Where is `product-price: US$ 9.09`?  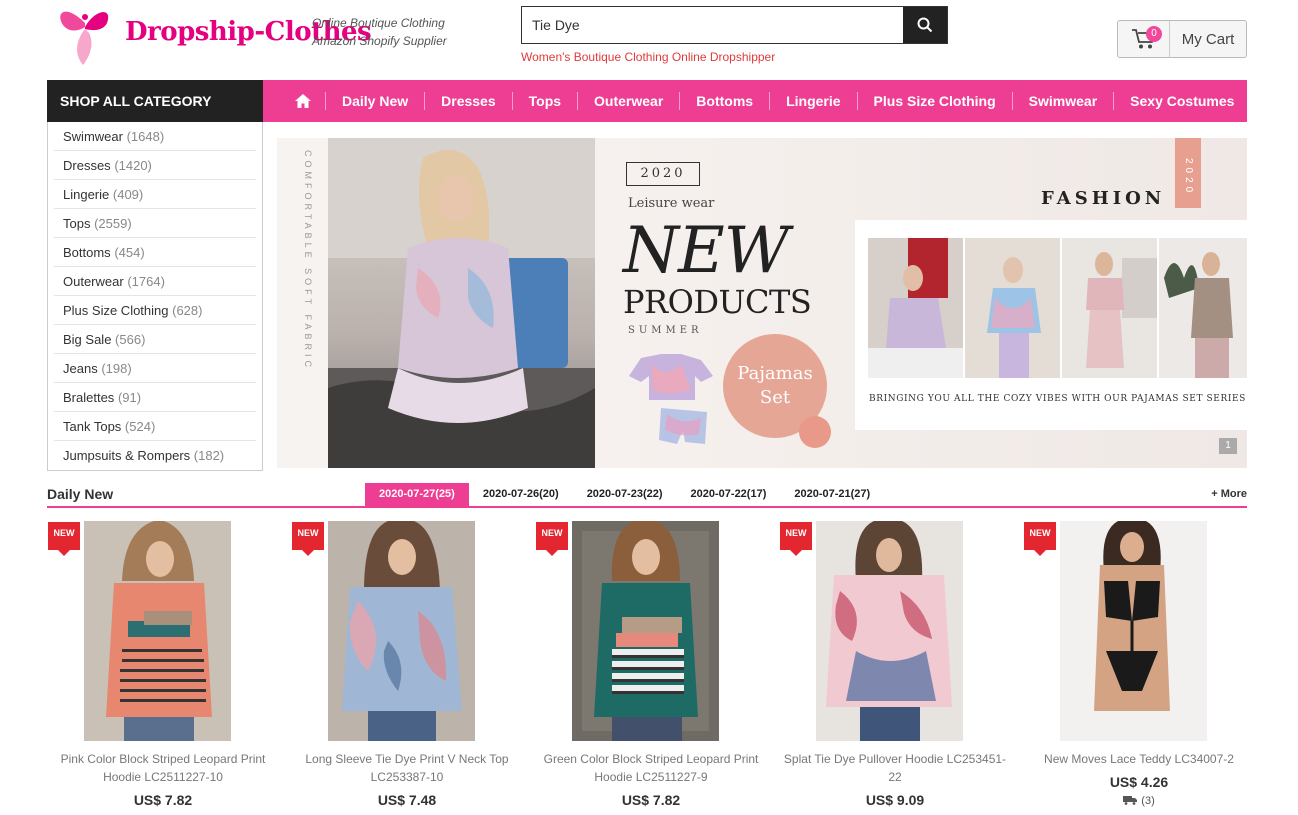 product-price: US$ 9.09 is located at coordinates (895, 800).